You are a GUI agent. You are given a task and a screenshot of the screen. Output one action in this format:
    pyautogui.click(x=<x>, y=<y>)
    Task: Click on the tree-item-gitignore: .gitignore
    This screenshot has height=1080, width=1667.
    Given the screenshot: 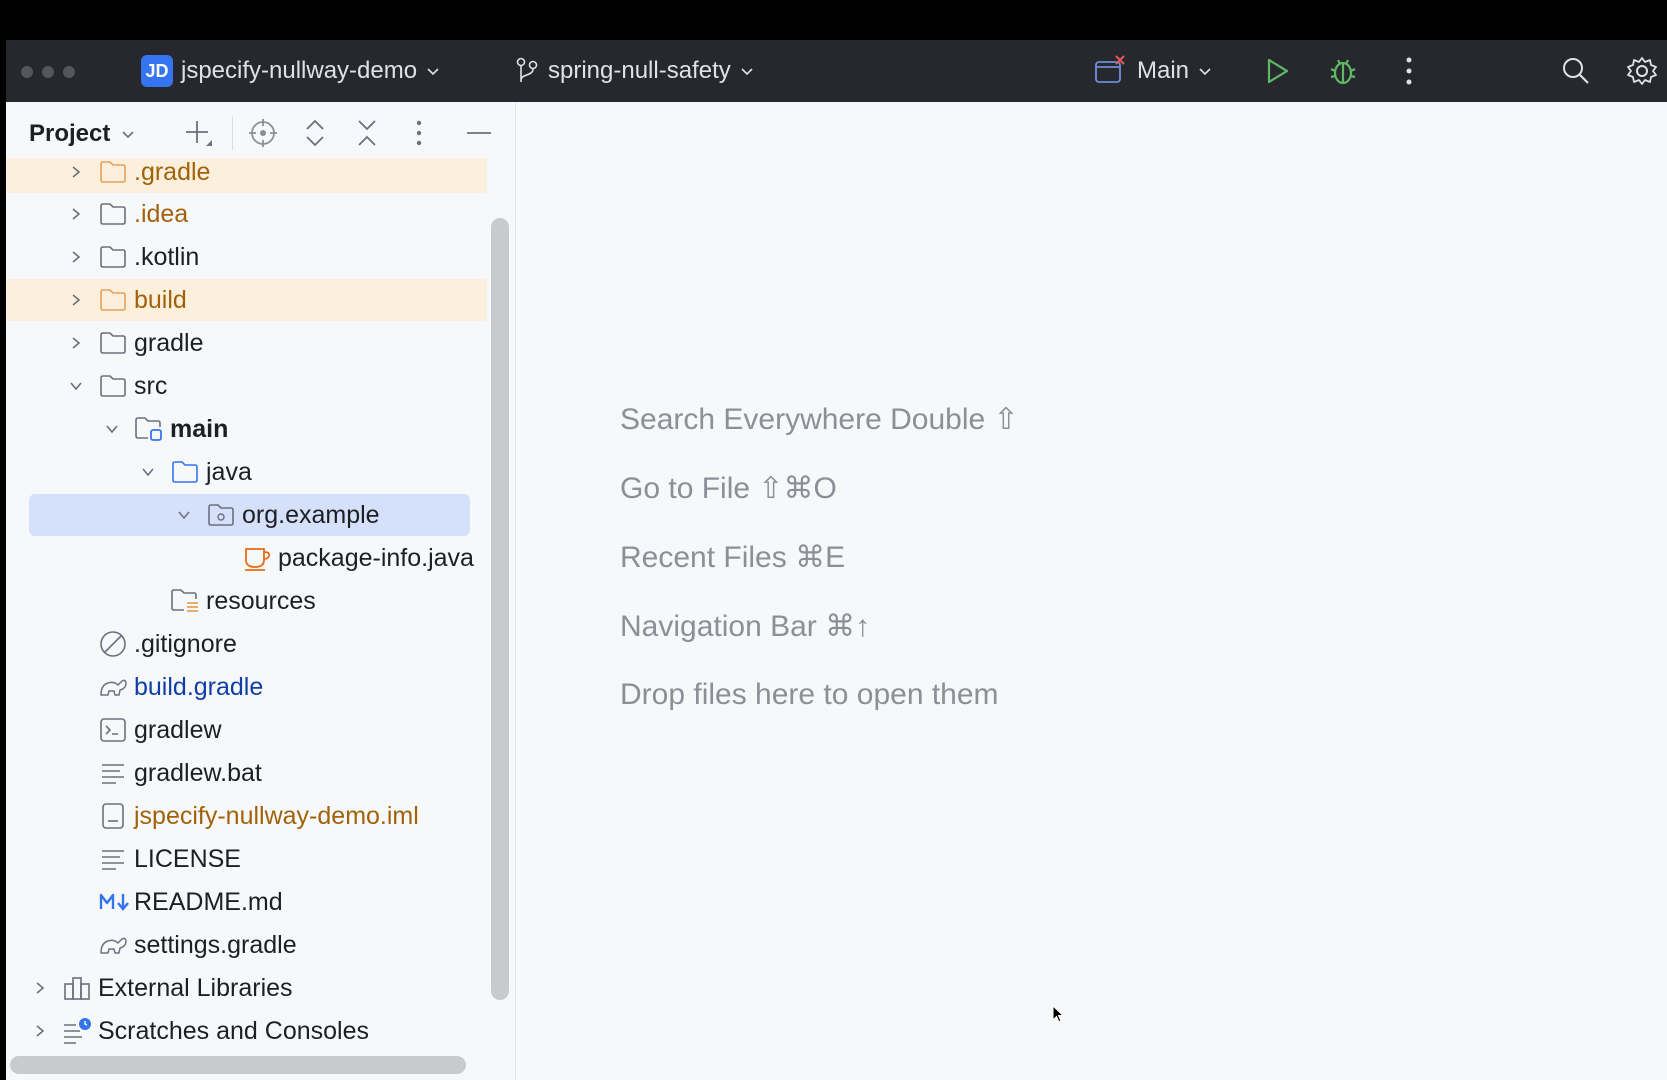 What is the action you would take?
    pyautogui.click(x=249, y=644)
    